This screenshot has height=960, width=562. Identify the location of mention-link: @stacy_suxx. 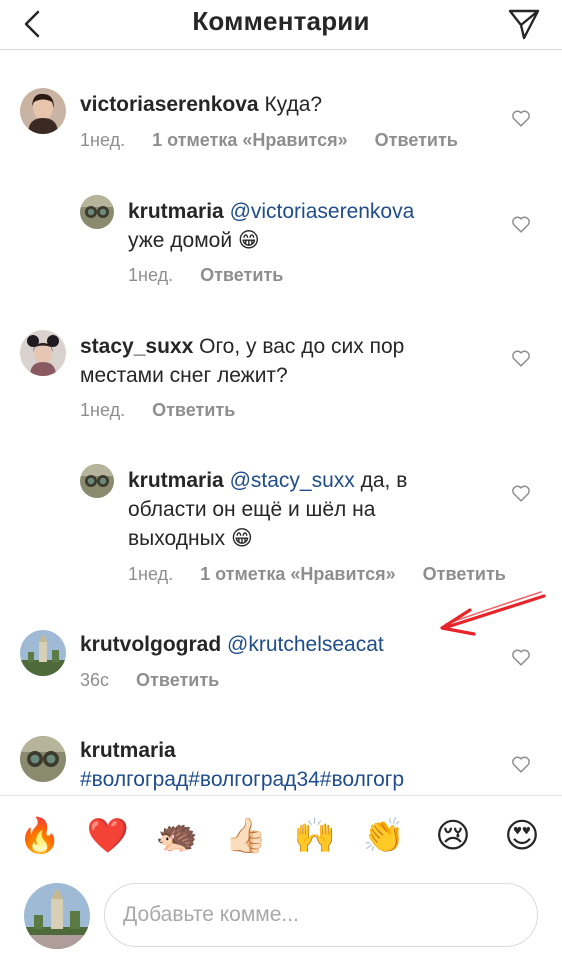
(292, 480).